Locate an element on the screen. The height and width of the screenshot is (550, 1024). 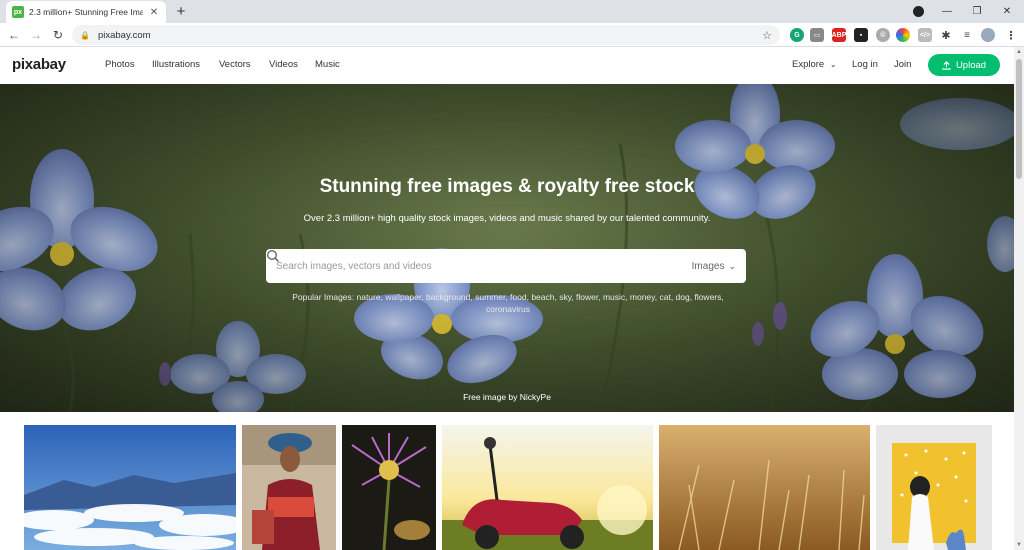
menu-kebab-icon: ⋮ is located at coordinates (1011, 35).